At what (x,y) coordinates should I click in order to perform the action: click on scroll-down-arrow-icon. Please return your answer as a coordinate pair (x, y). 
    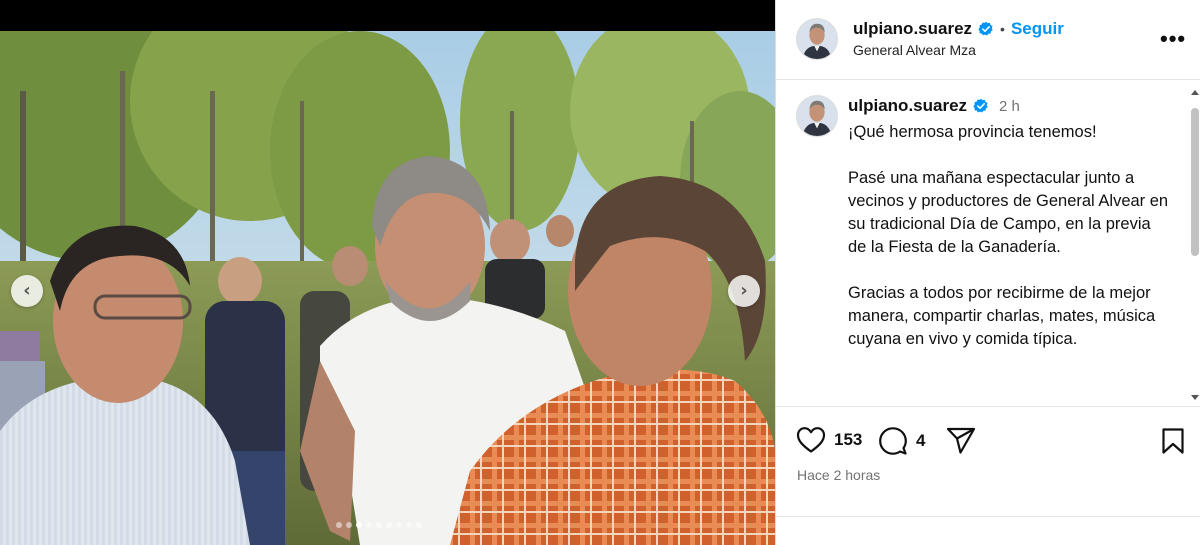
    Looking at the image, I should click on (1195, 397).